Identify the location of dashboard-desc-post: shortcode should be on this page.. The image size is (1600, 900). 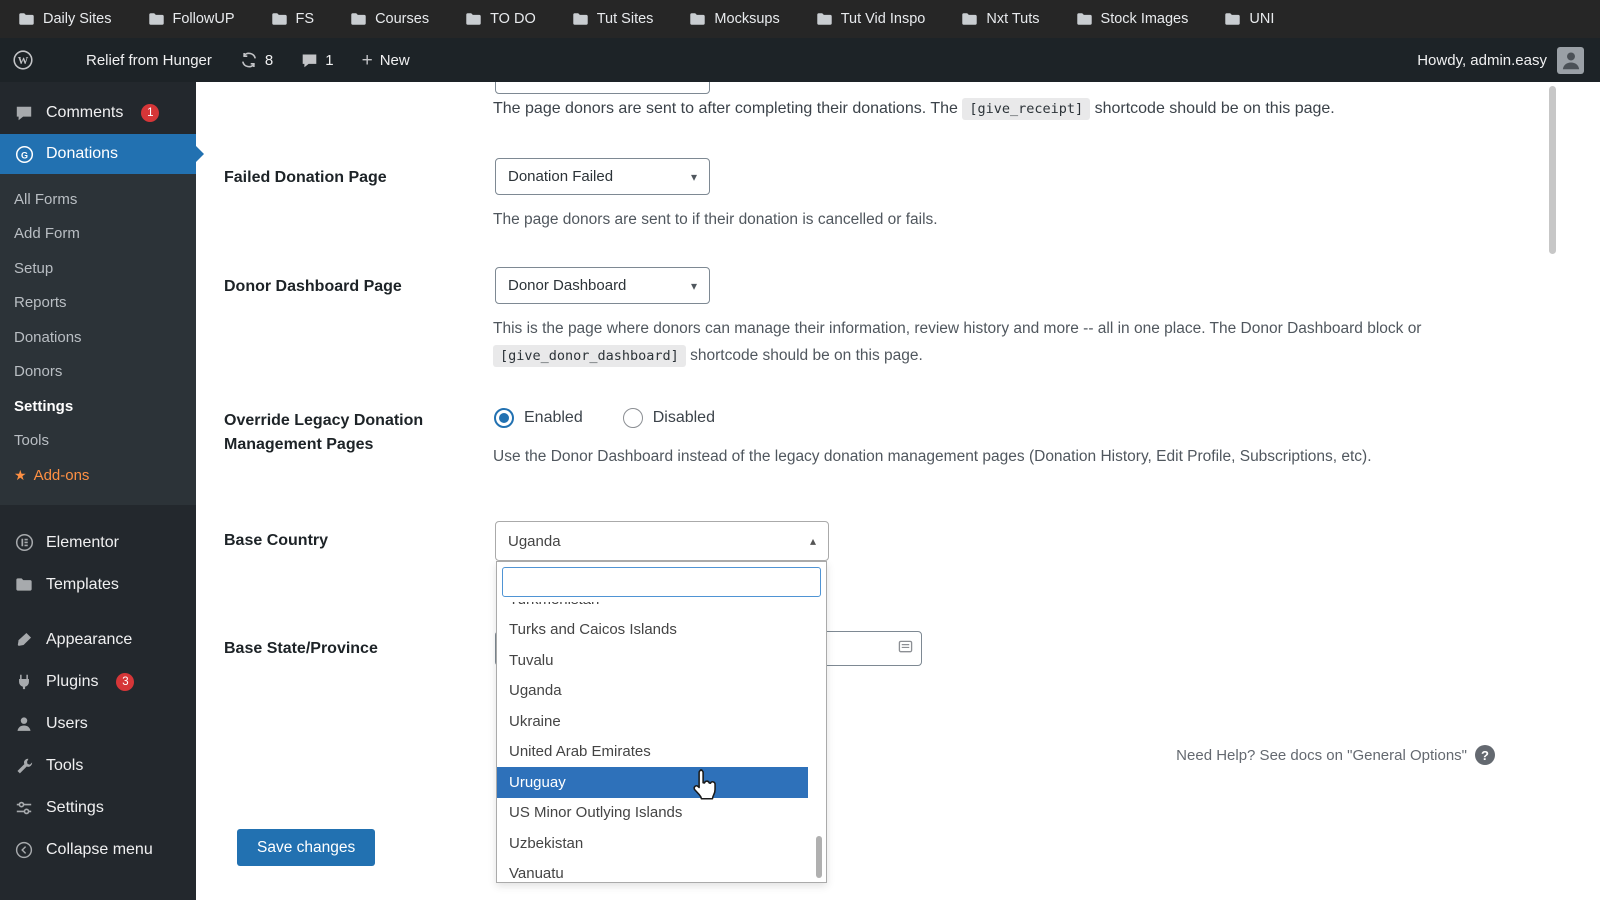
(804, 355).